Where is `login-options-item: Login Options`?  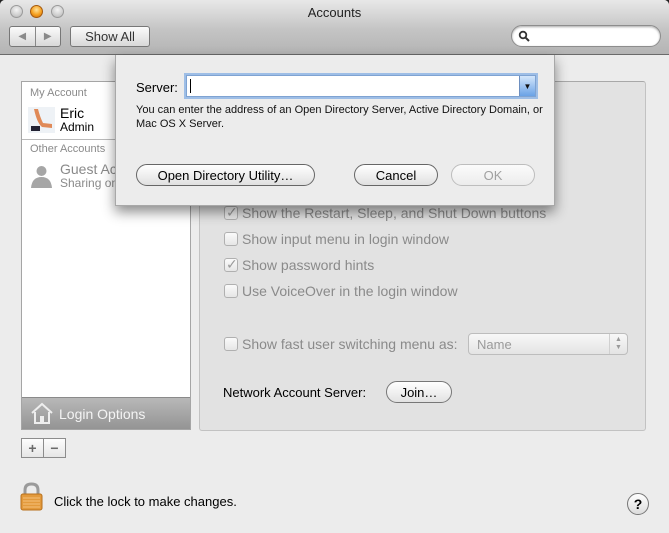 login-options-item: Login Options is located at coordinates (106, 413).